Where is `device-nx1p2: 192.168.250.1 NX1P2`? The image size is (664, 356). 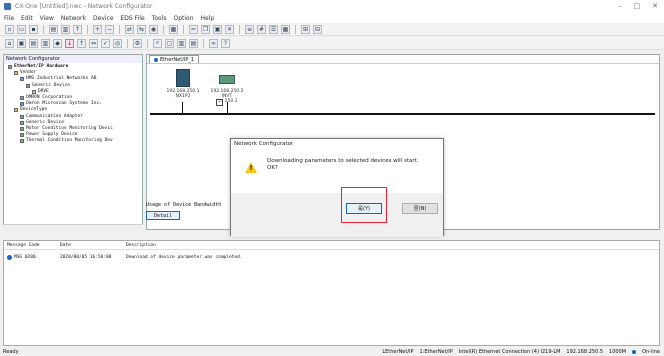
device-nx1p2: 192.168.250.1 NX1P2 is located at coordinates (183, 84).